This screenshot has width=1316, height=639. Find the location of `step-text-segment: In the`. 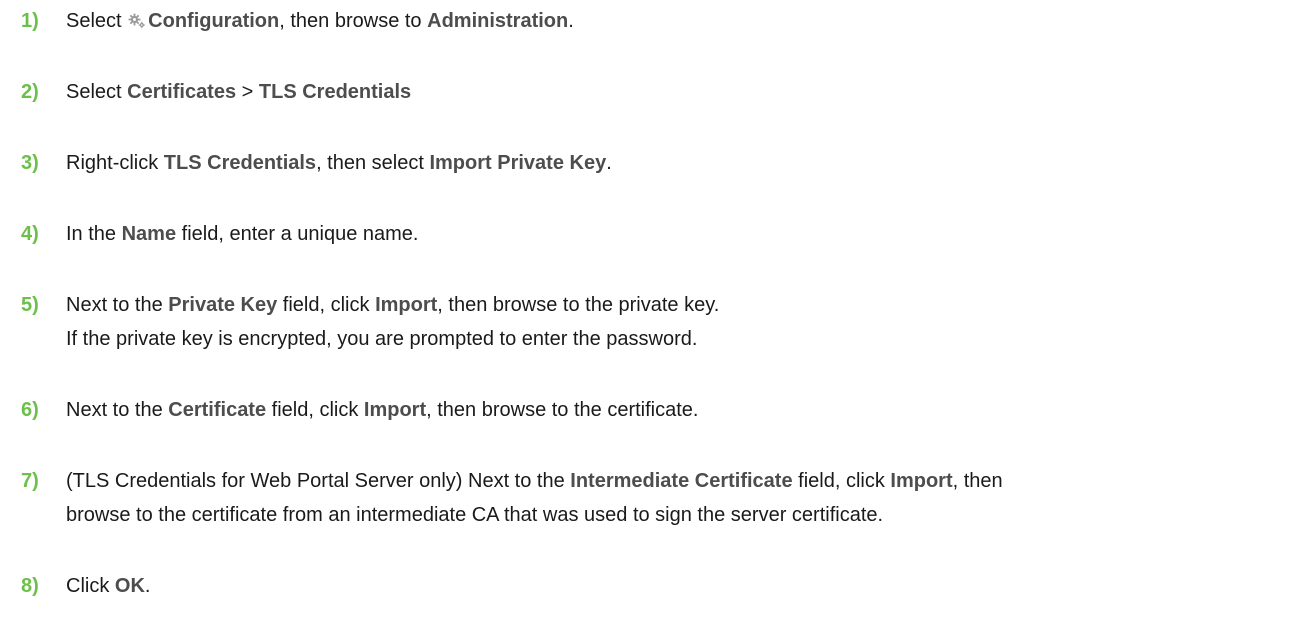

step-text-segment: In the is located at coordinates (94, 234).